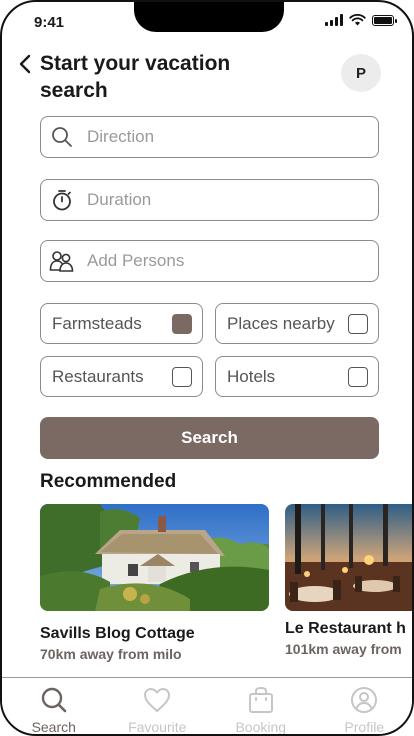  What do you see at coordinates (217, 137) in the screenshot?
I see `direction-input` at bounding box center [217, 137].